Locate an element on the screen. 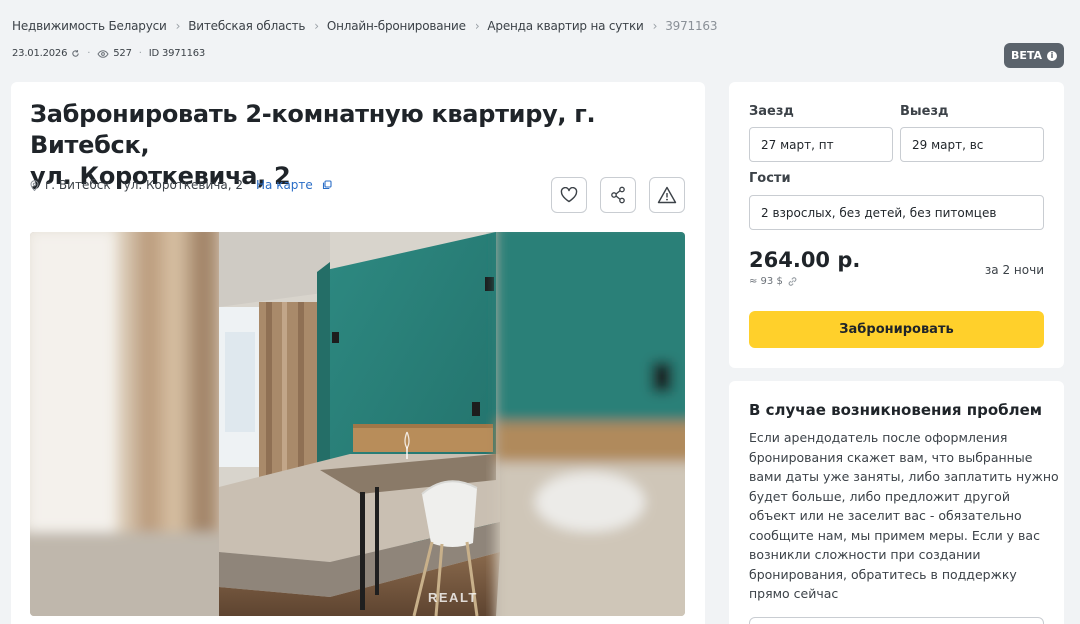 This screenshot has height=624, width=1080. breadcrumb-item-online-booking: Онлайн-бронирование is located at coordinates (396, 26).